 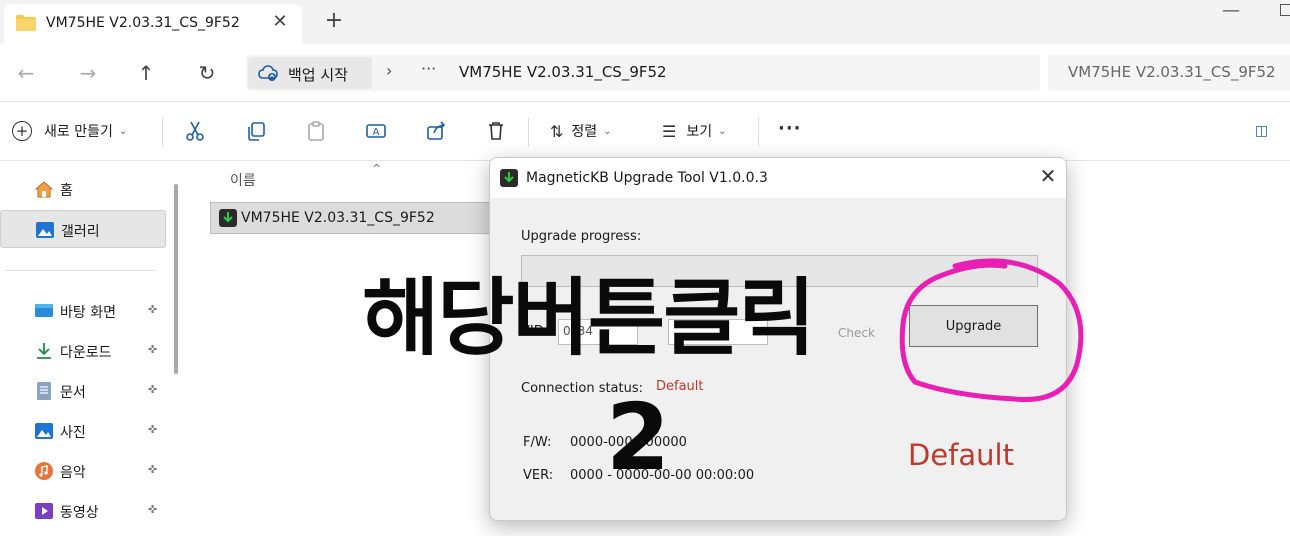 I want to click on annotation-step-number: 2, so click(x=638, y=437).